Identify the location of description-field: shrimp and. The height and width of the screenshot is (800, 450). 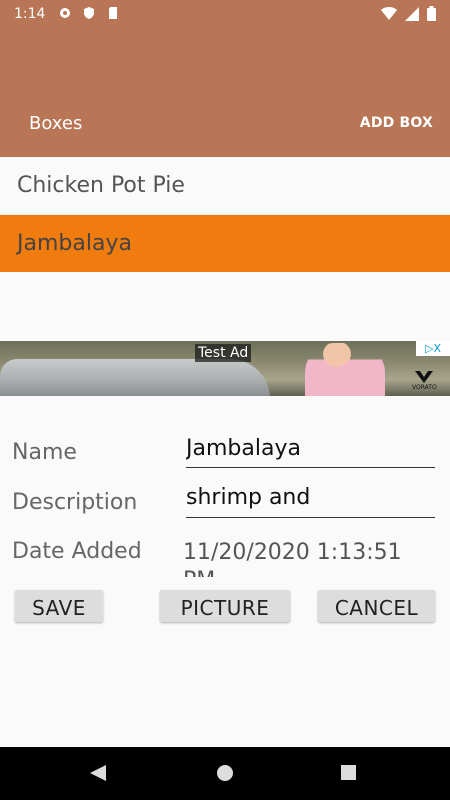
(310, 502).